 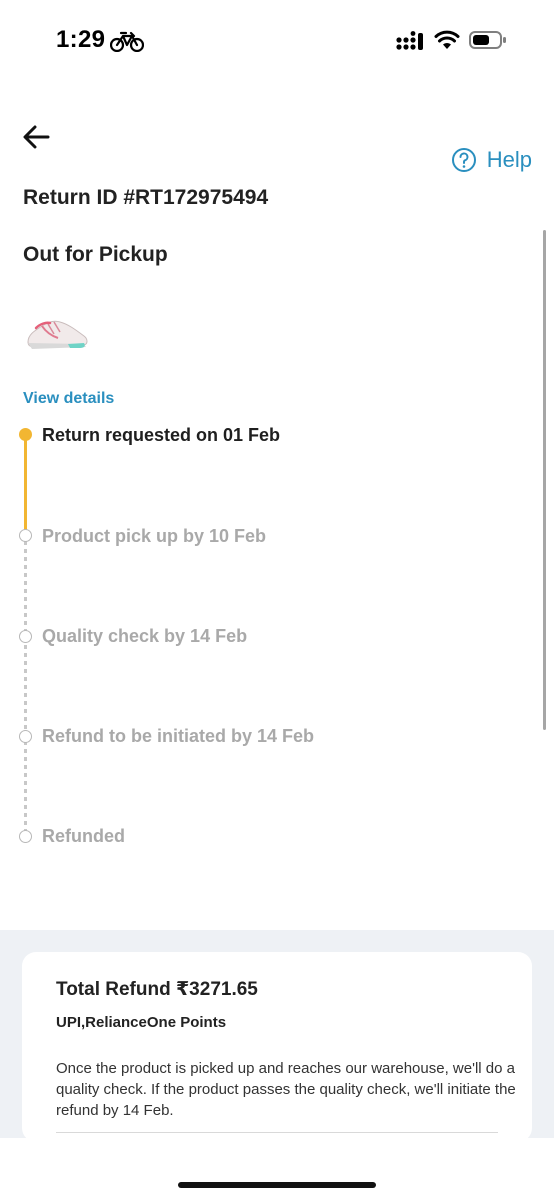 What do you see at coordinates (447, 39) in the screenshot?
I see `wifi-icon` at bounding box center [447, 39].